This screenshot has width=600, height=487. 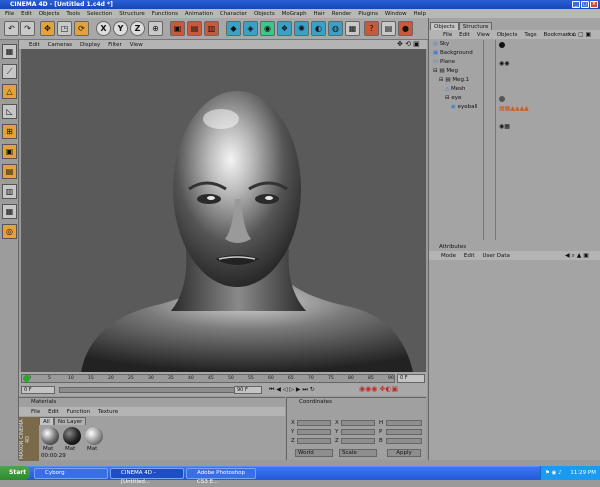 What do you see at coordinates (404, 423) in the screenshot?
I see `rot-h-field` at bounding box center [404, 423].